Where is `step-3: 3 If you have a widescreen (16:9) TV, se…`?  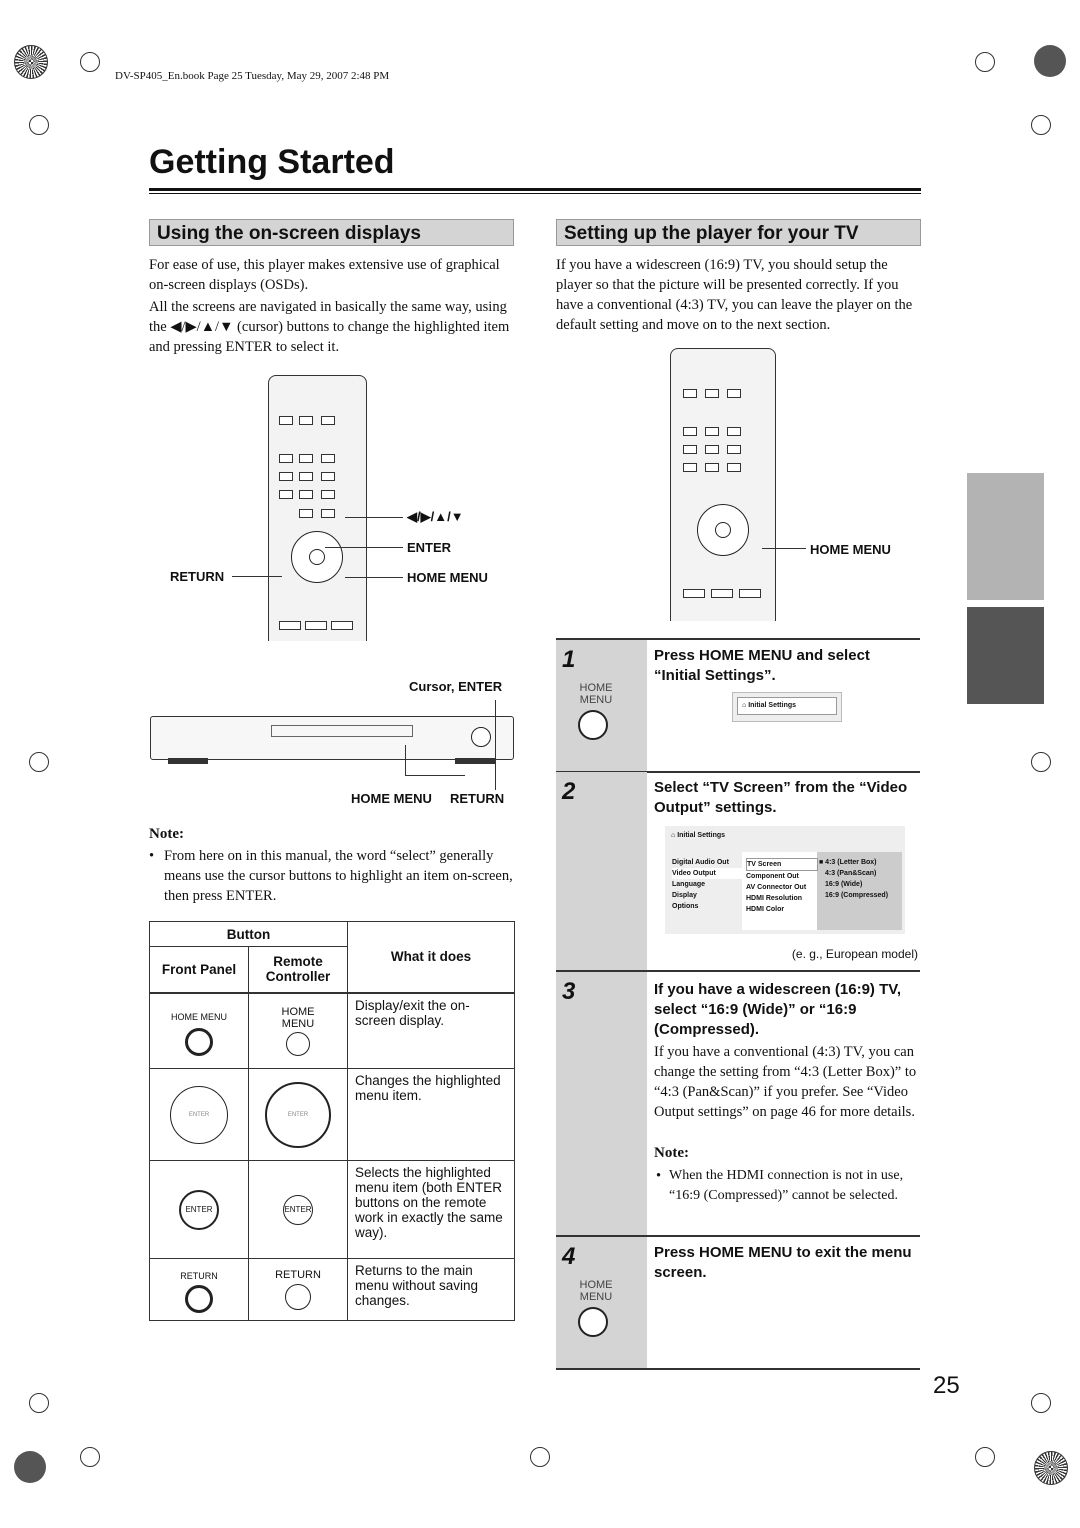
step-3: 3 If you have a widescreen (16:9) TV, se… is located at coordinates (738, 1104).